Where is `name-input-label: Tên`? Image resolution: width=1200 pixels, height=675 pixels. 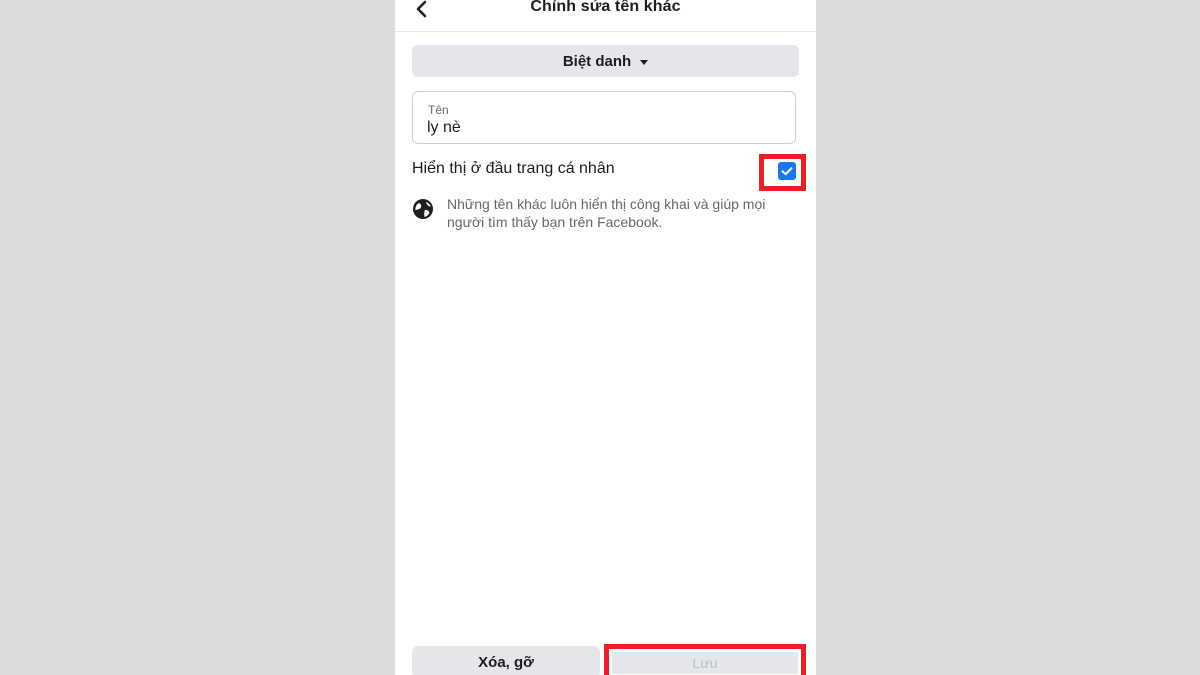
name-input-label: Tên is located at coordinates (438, 110).